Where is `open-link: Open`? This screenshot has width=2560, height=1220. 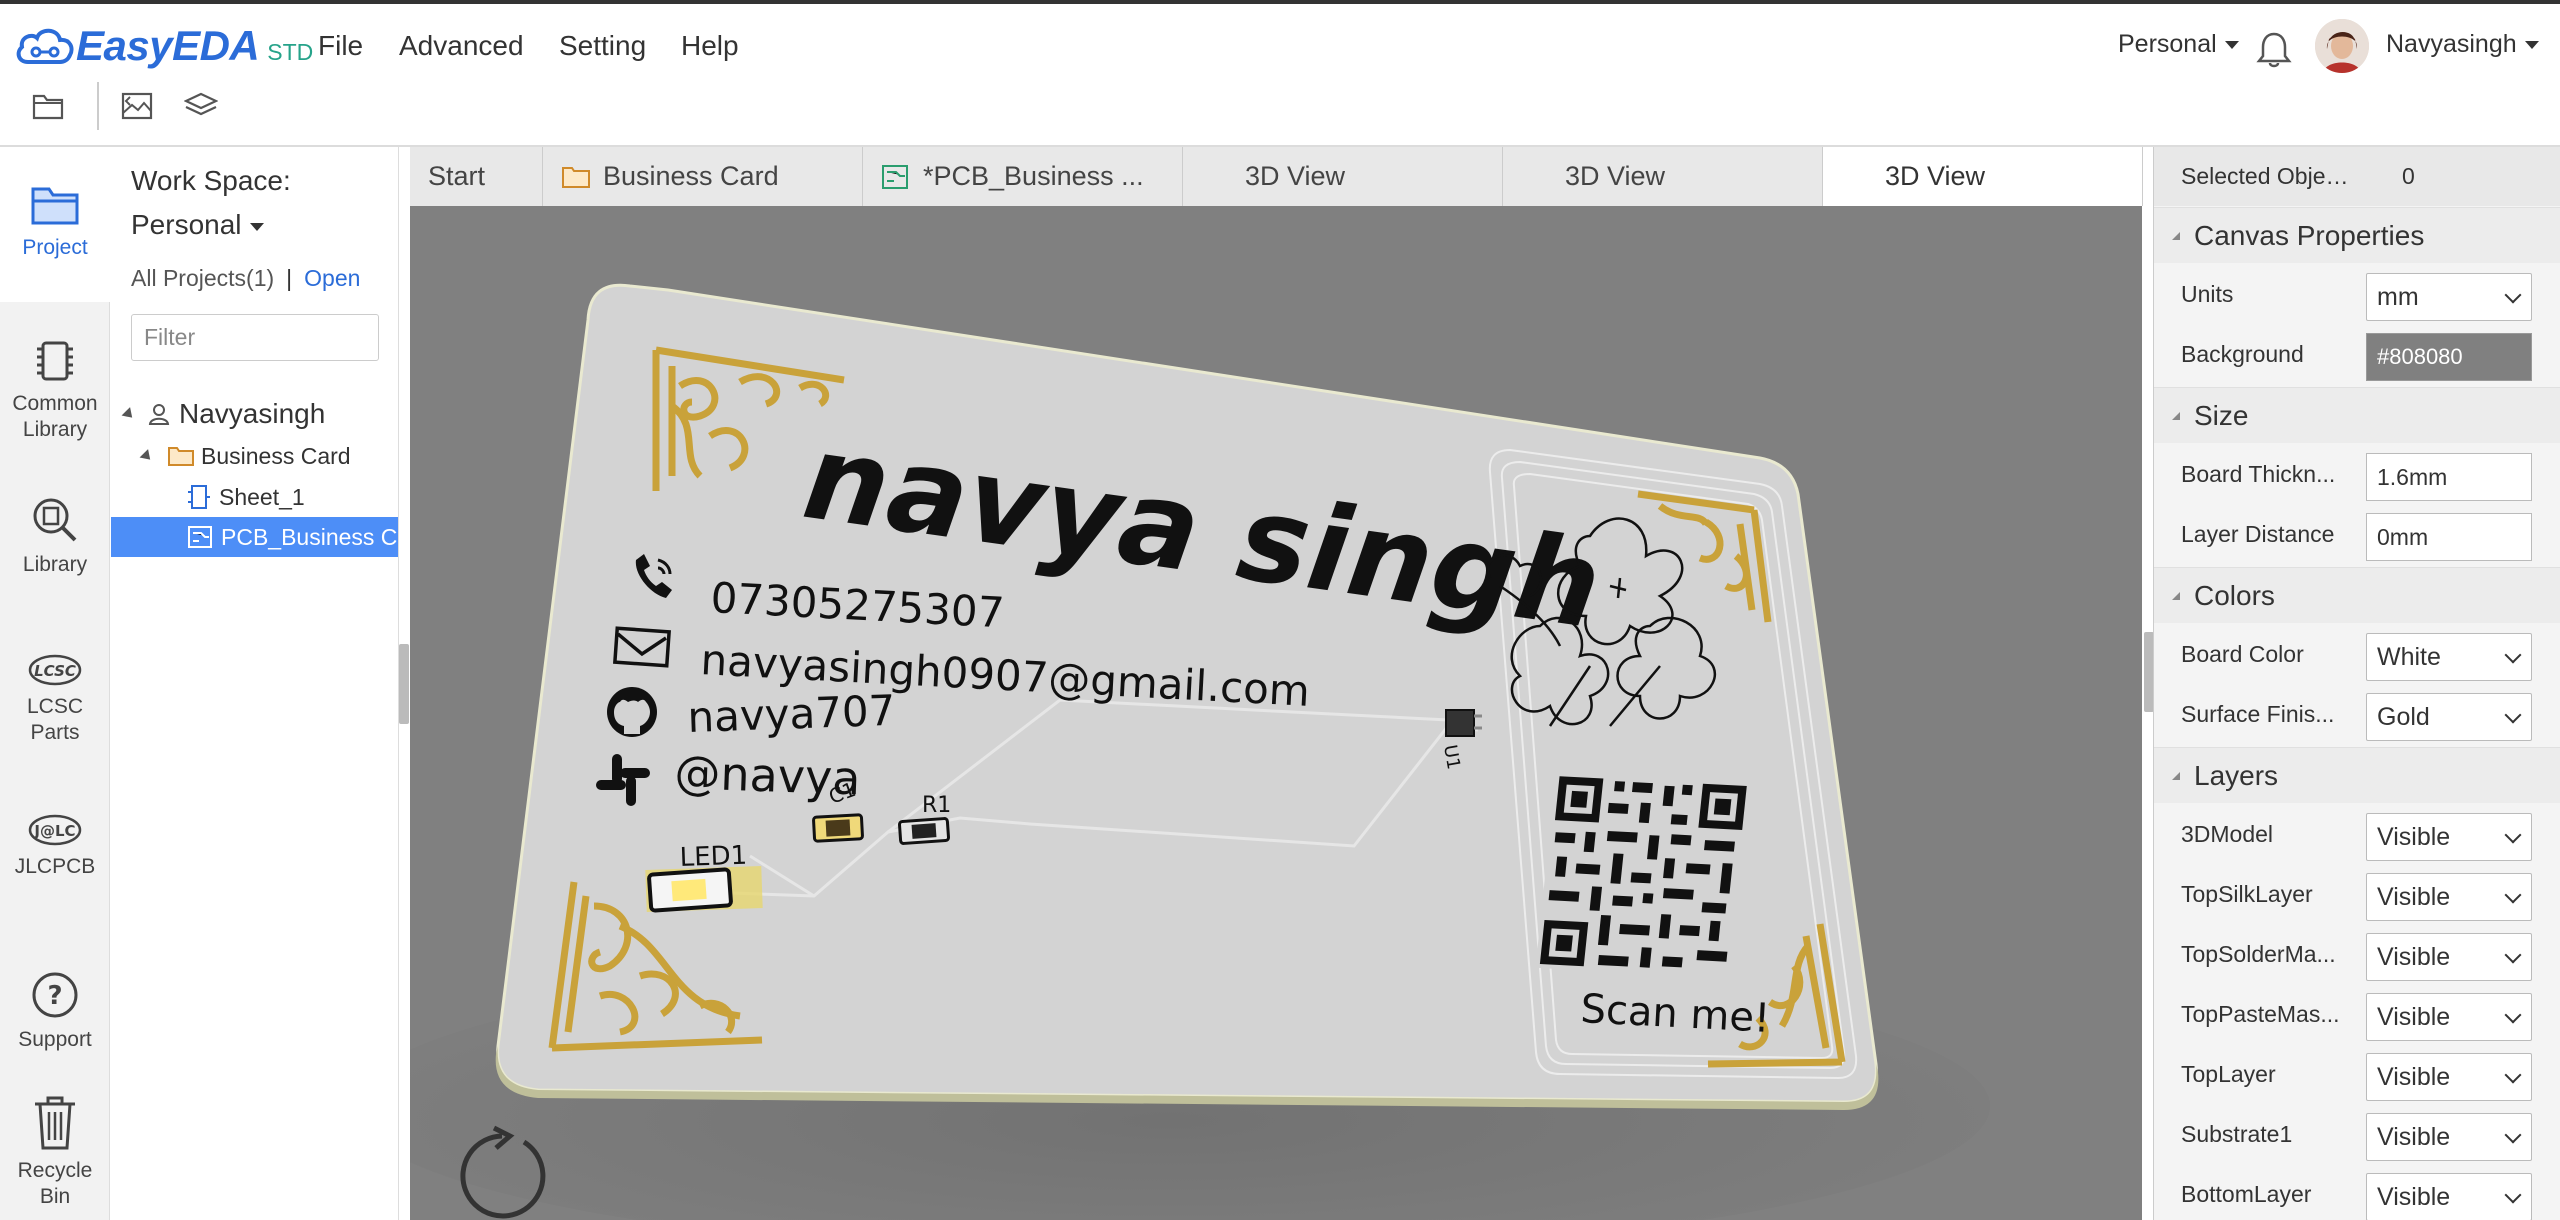 open-link: Open is located at coordinates (332, 278).